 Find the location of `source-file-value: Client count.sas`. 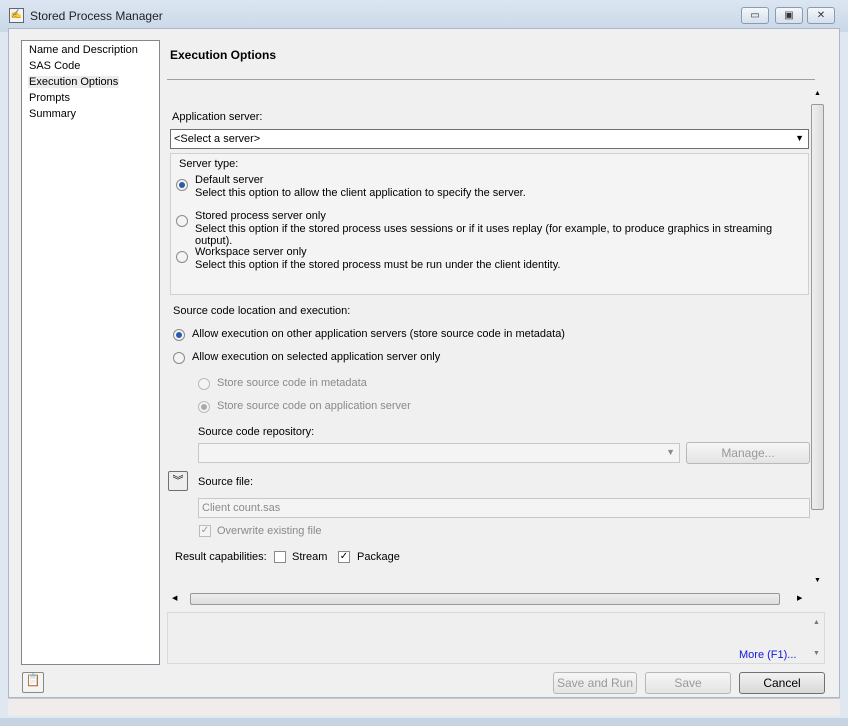

source-file-value: Client count.sas is located at coordinates (241, 508).